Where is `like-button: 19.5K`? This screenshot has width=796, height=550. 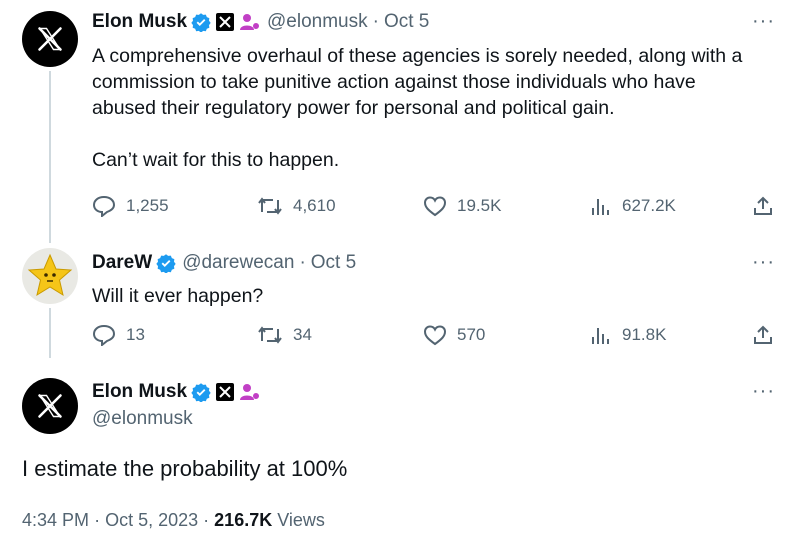 like-button: 19.5K is located at coordinates (462, 206).